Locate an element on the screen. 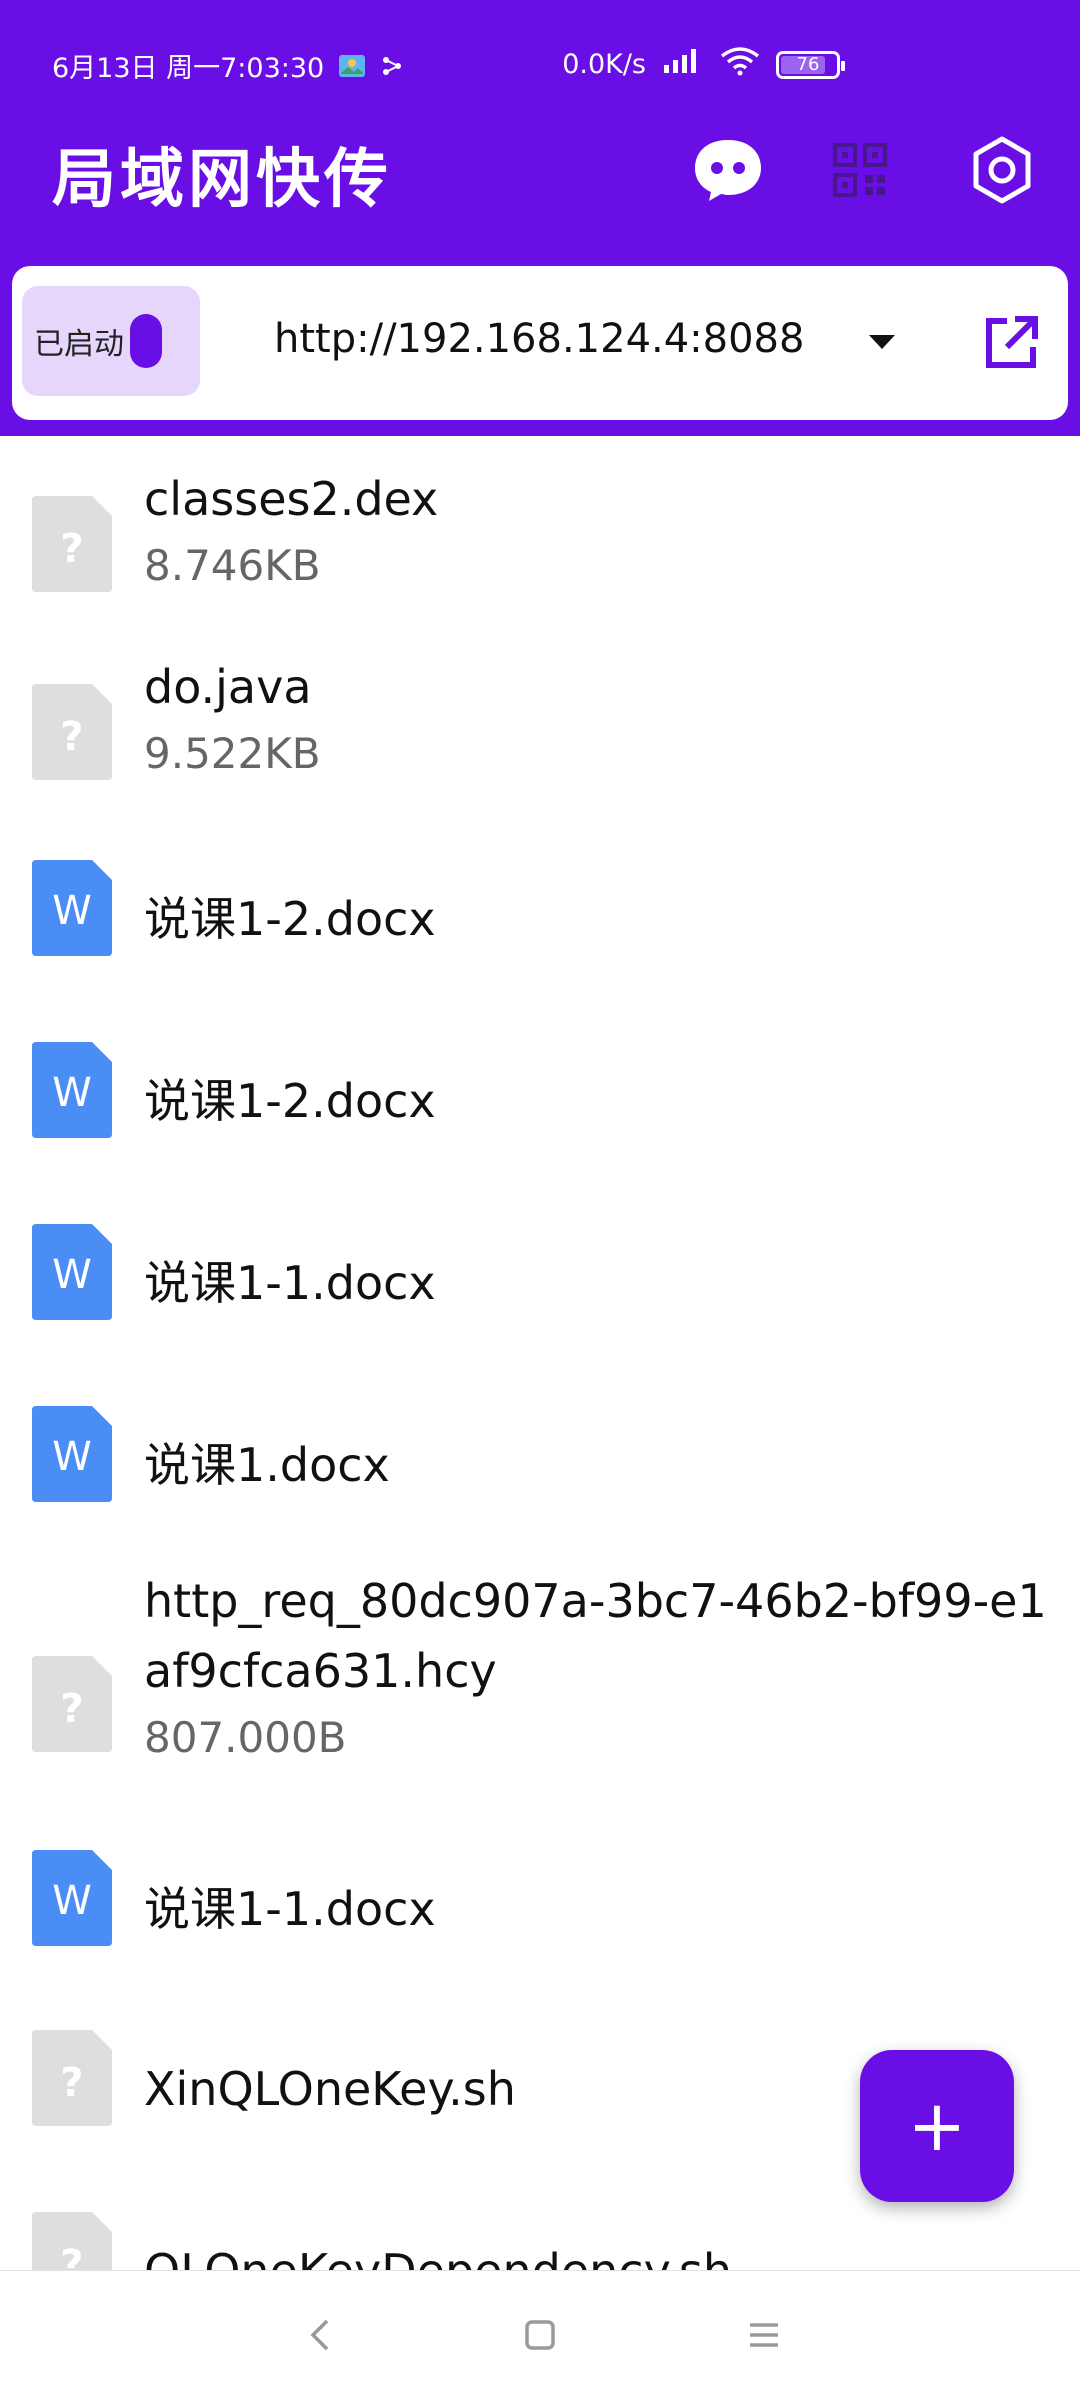 Image resolution: width=1080 pixels, height=2400 pixels. nav-back-button is located at coordinates (320, 2337).